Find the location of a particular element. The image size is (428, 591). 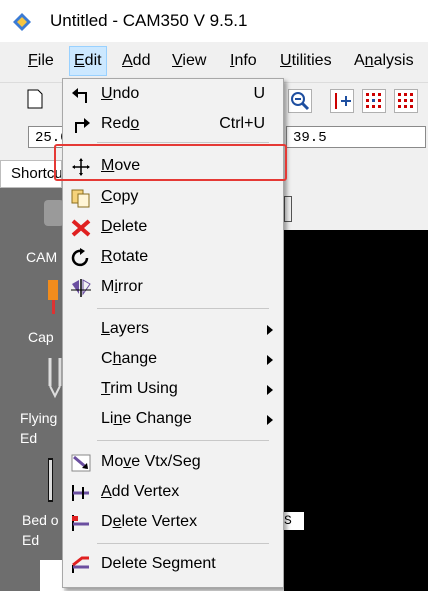

canvas-label: S is located at coordinates (294, 521).